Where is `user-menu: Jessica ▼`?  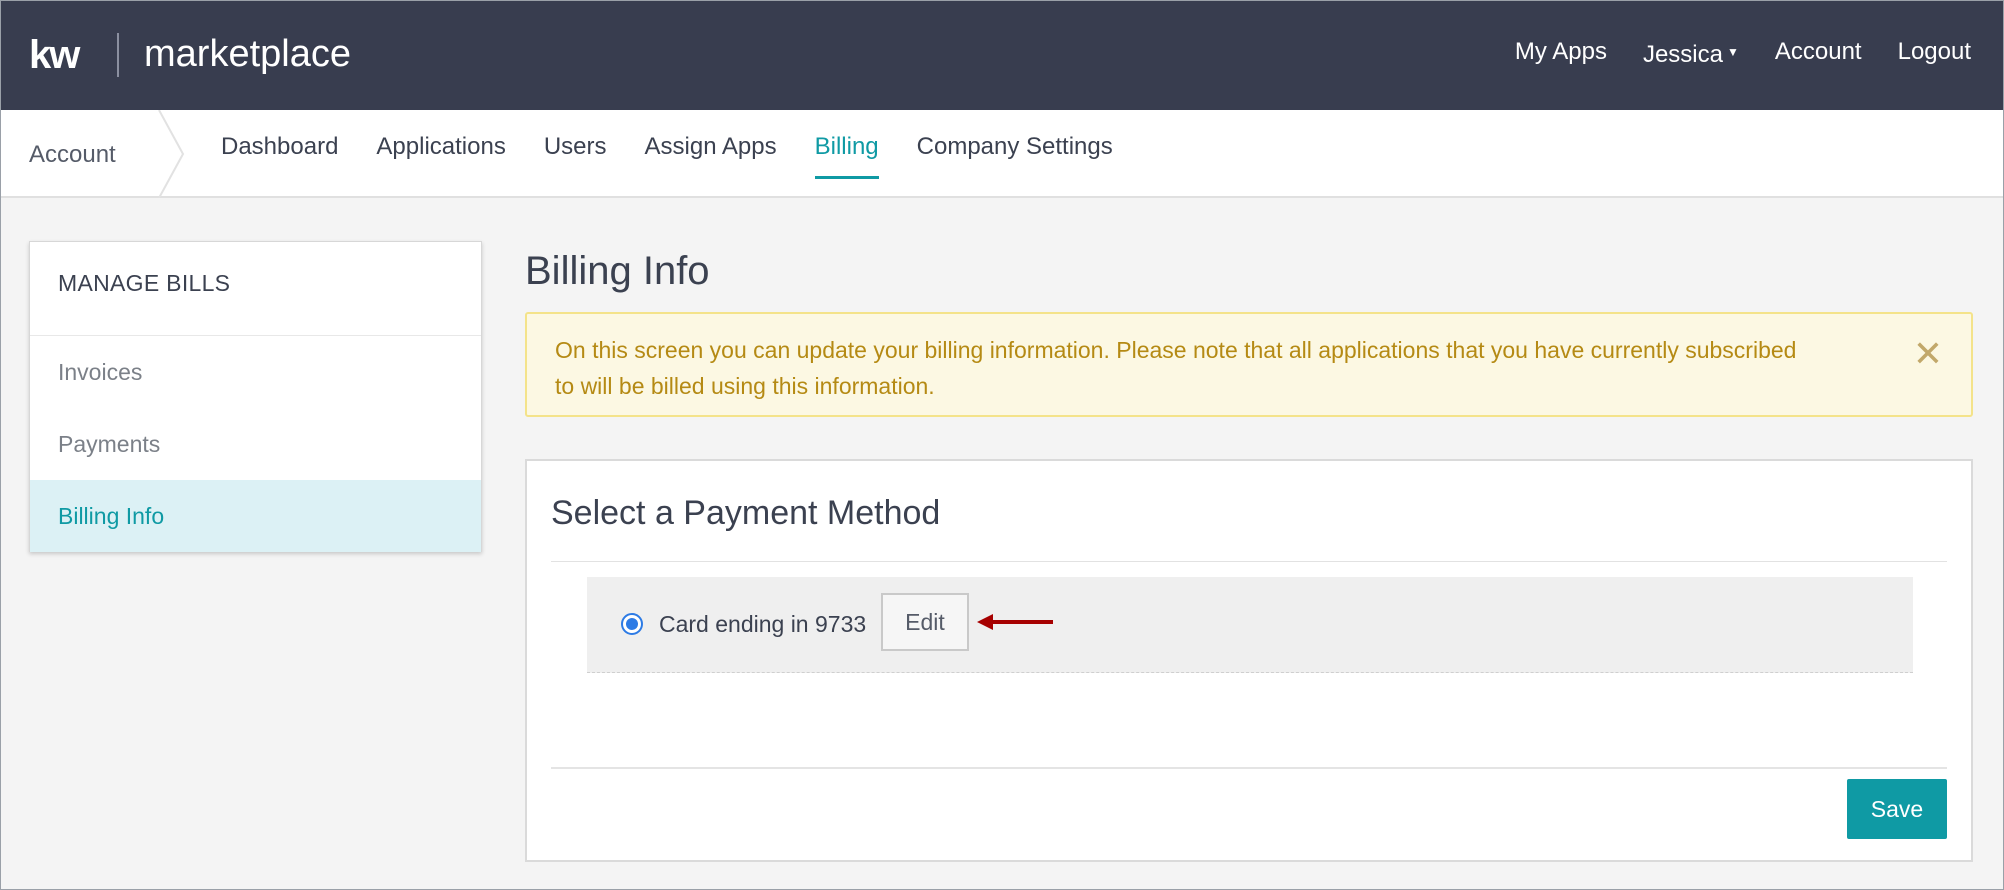
user-menu: Jessica ▼ is located at coordinates (1691, 53).